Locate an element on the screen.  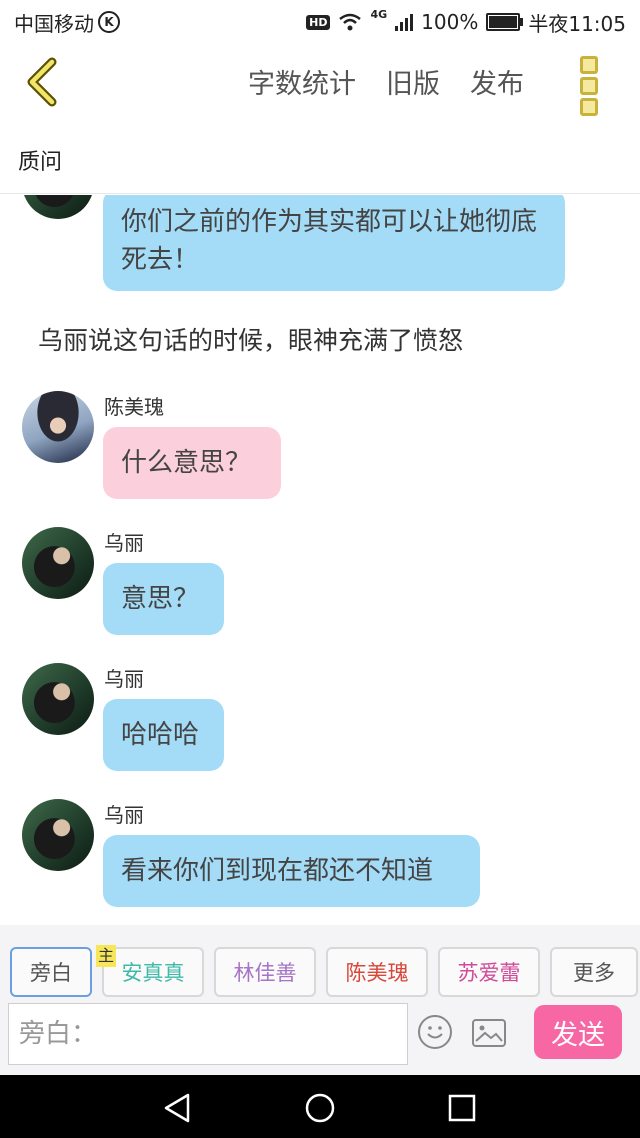
signal-icon is located at coordinates (404, 22).